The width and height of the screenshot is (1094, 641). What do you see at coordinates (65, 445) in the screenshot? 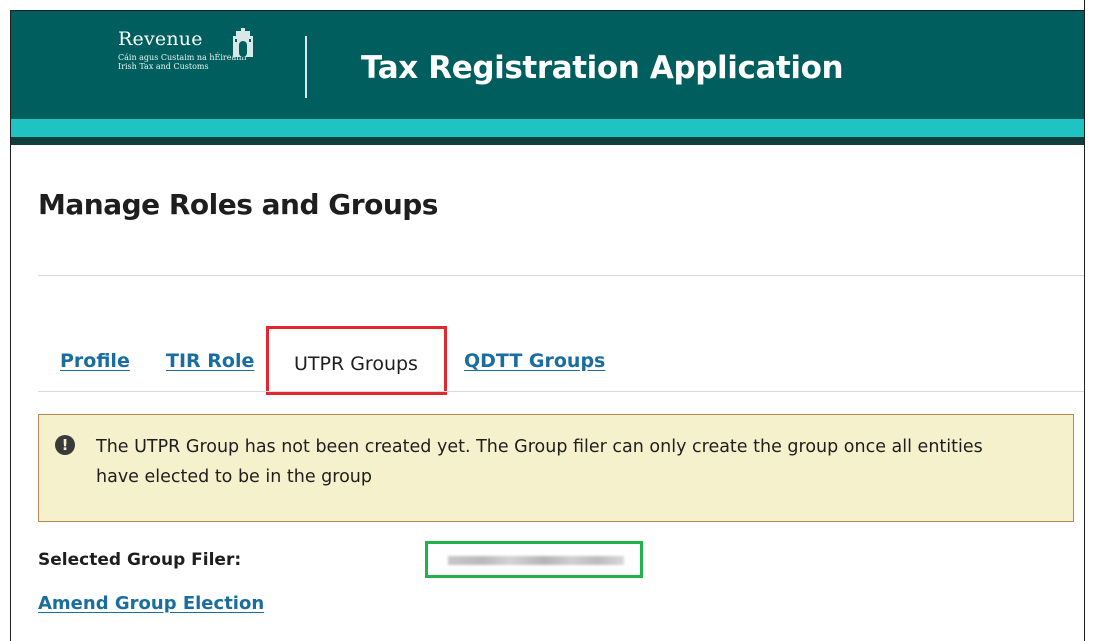
I see `exclamation-circle-icon: !` at bounding box center [65, 445].